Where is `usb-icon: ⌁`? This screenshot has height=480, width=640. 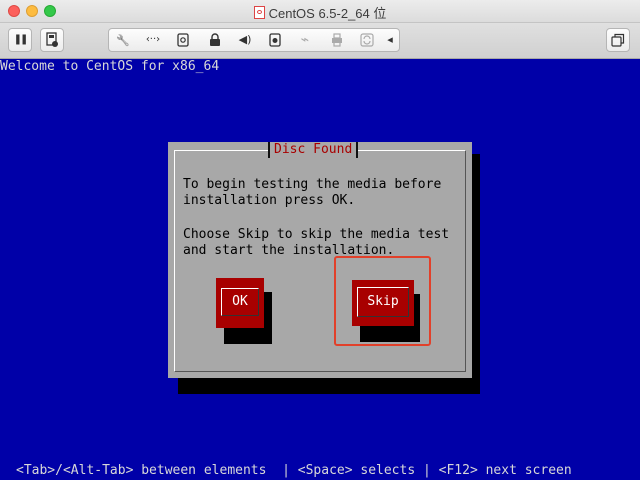
usb-icon: ⌁ is located at coordinates (305, 40).